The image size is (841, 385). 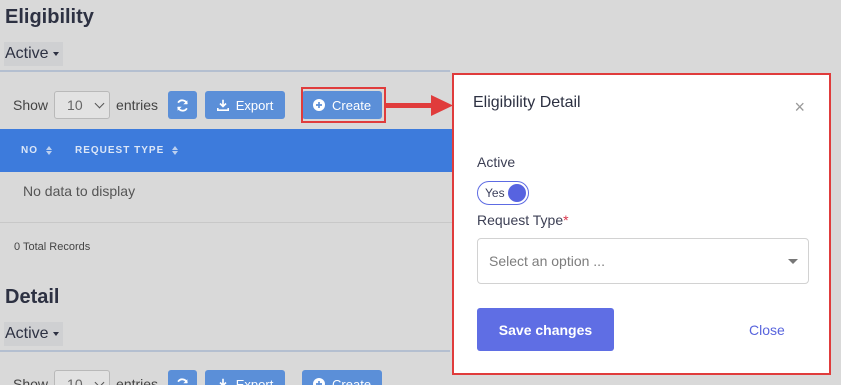 I want to click on toggle-knob, so click(x=517, y=193).